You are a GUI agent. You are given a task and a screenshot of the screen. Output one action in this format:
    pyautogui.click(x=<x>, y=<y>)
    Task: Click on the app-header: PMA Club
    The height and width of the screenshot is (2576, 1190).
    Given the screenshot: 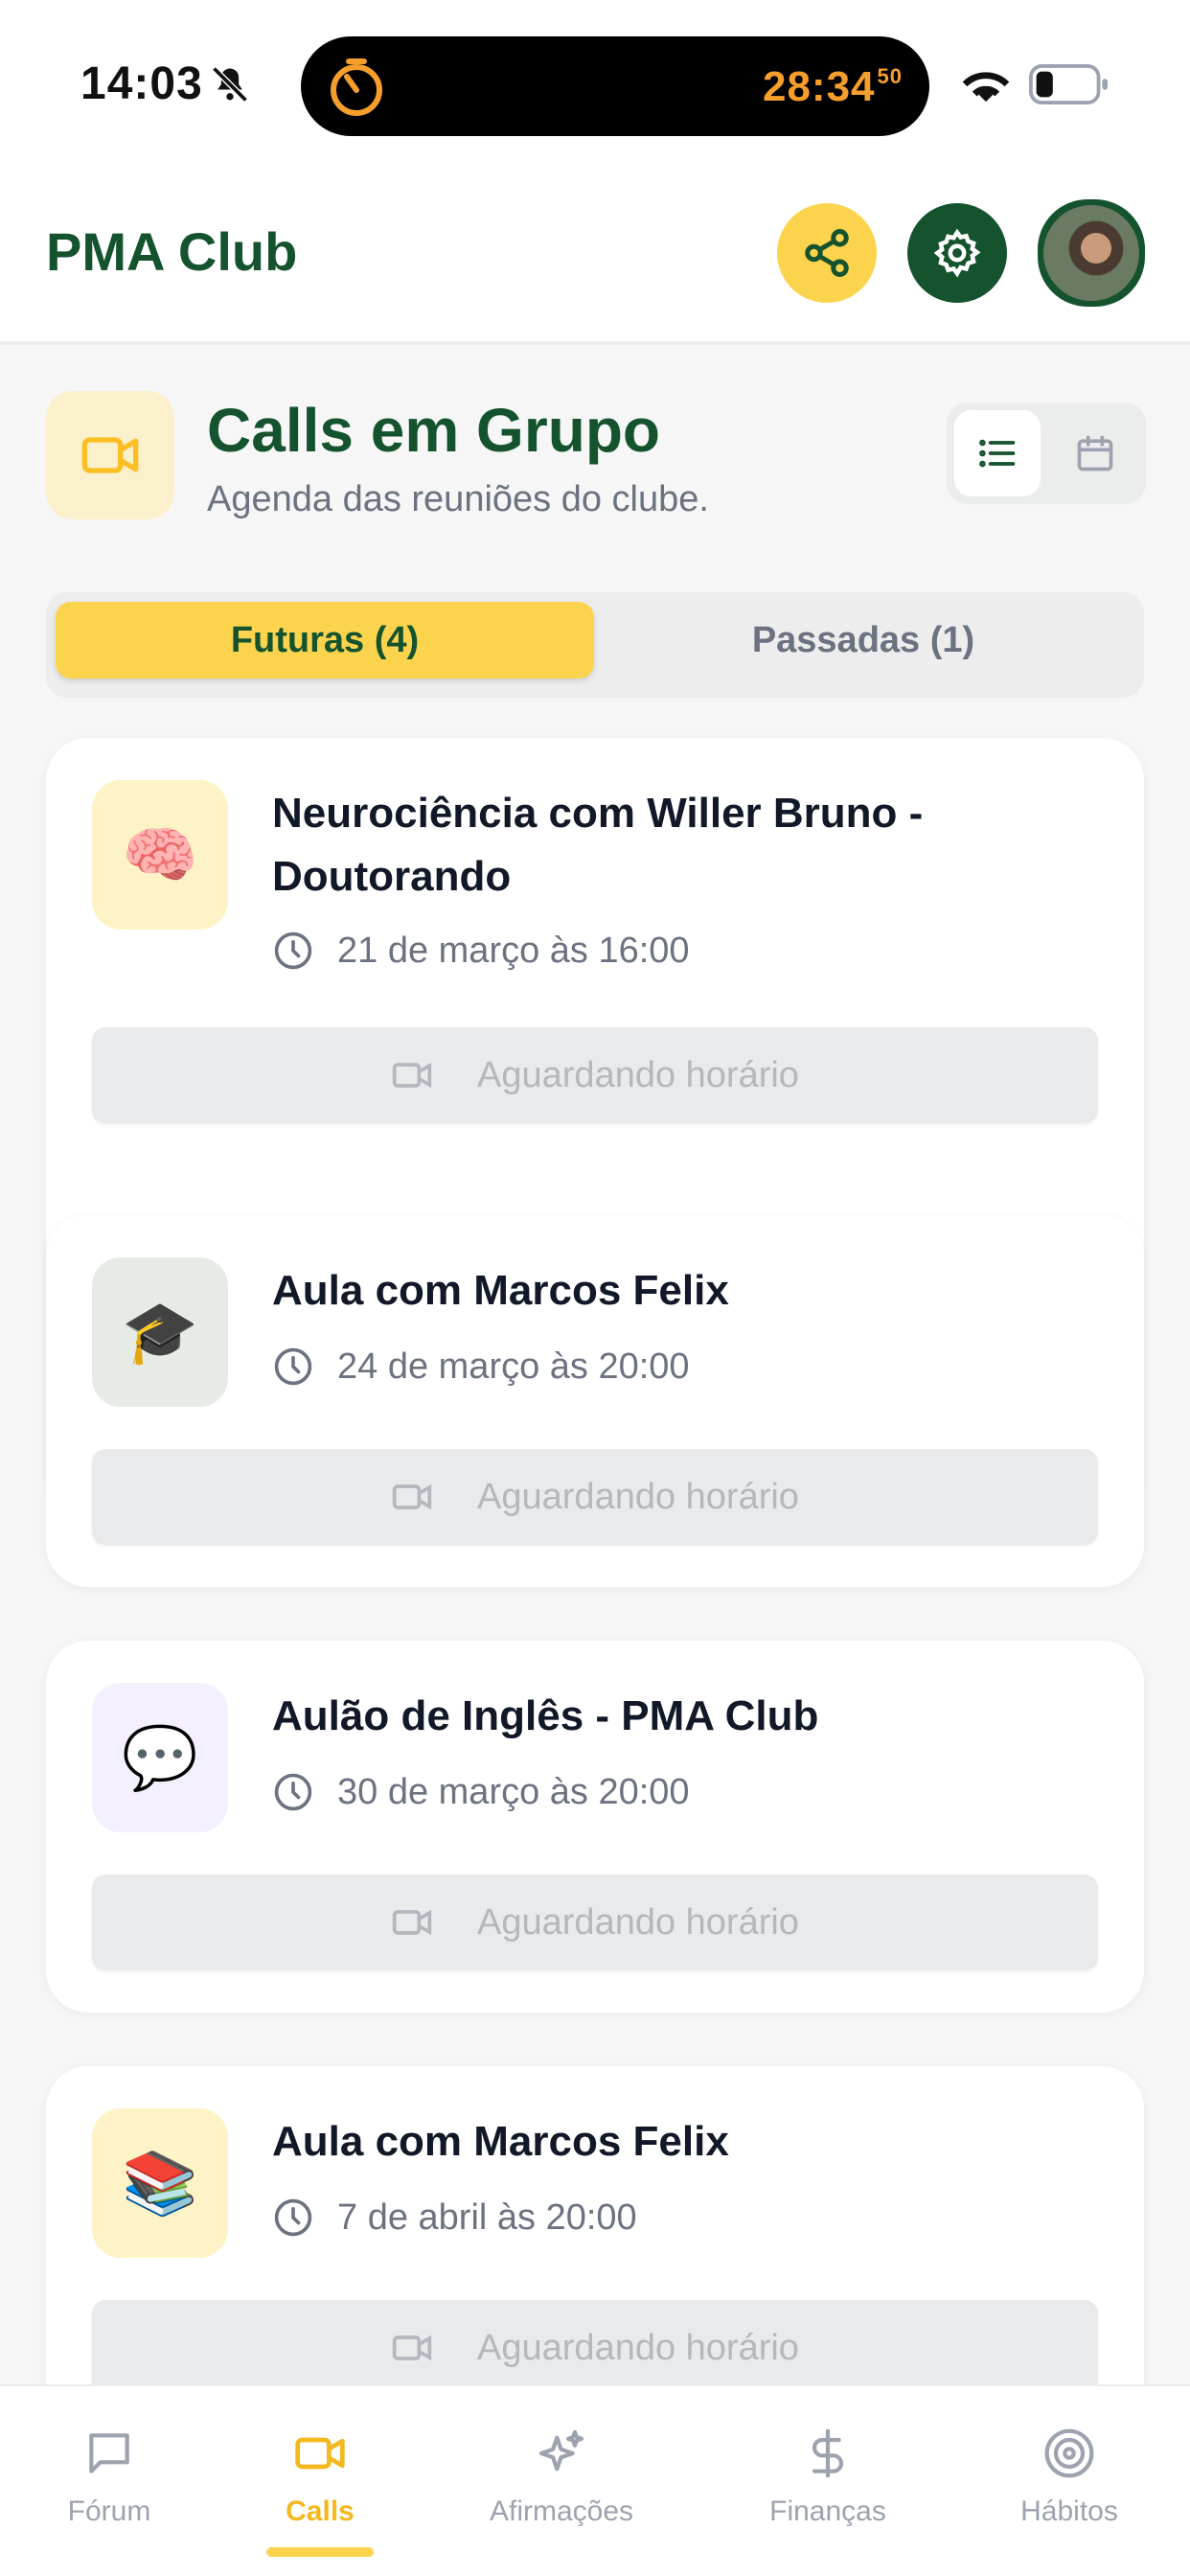 What is the action you would take?
    pyautogui.click(x=595, y=257)
    